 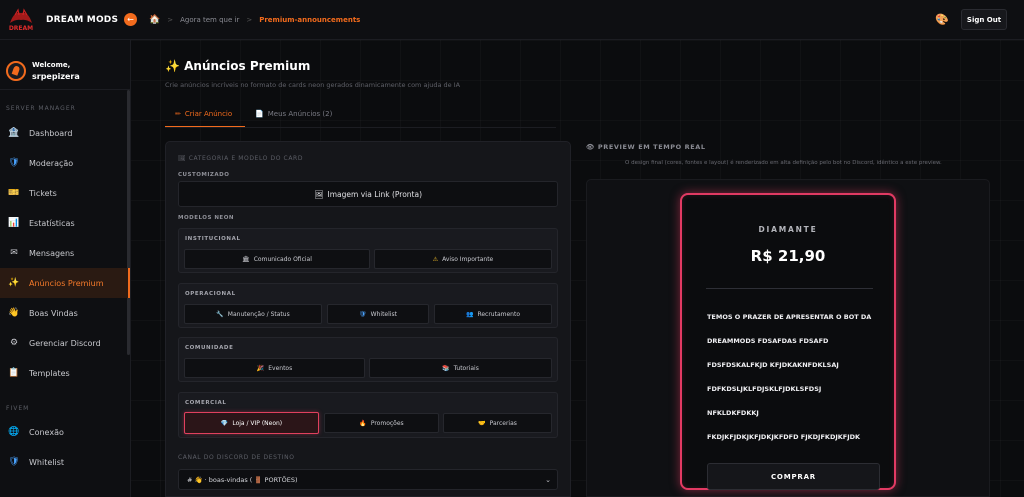 I want to click on institution-icon: 🏛, so click(x=246, y=259).